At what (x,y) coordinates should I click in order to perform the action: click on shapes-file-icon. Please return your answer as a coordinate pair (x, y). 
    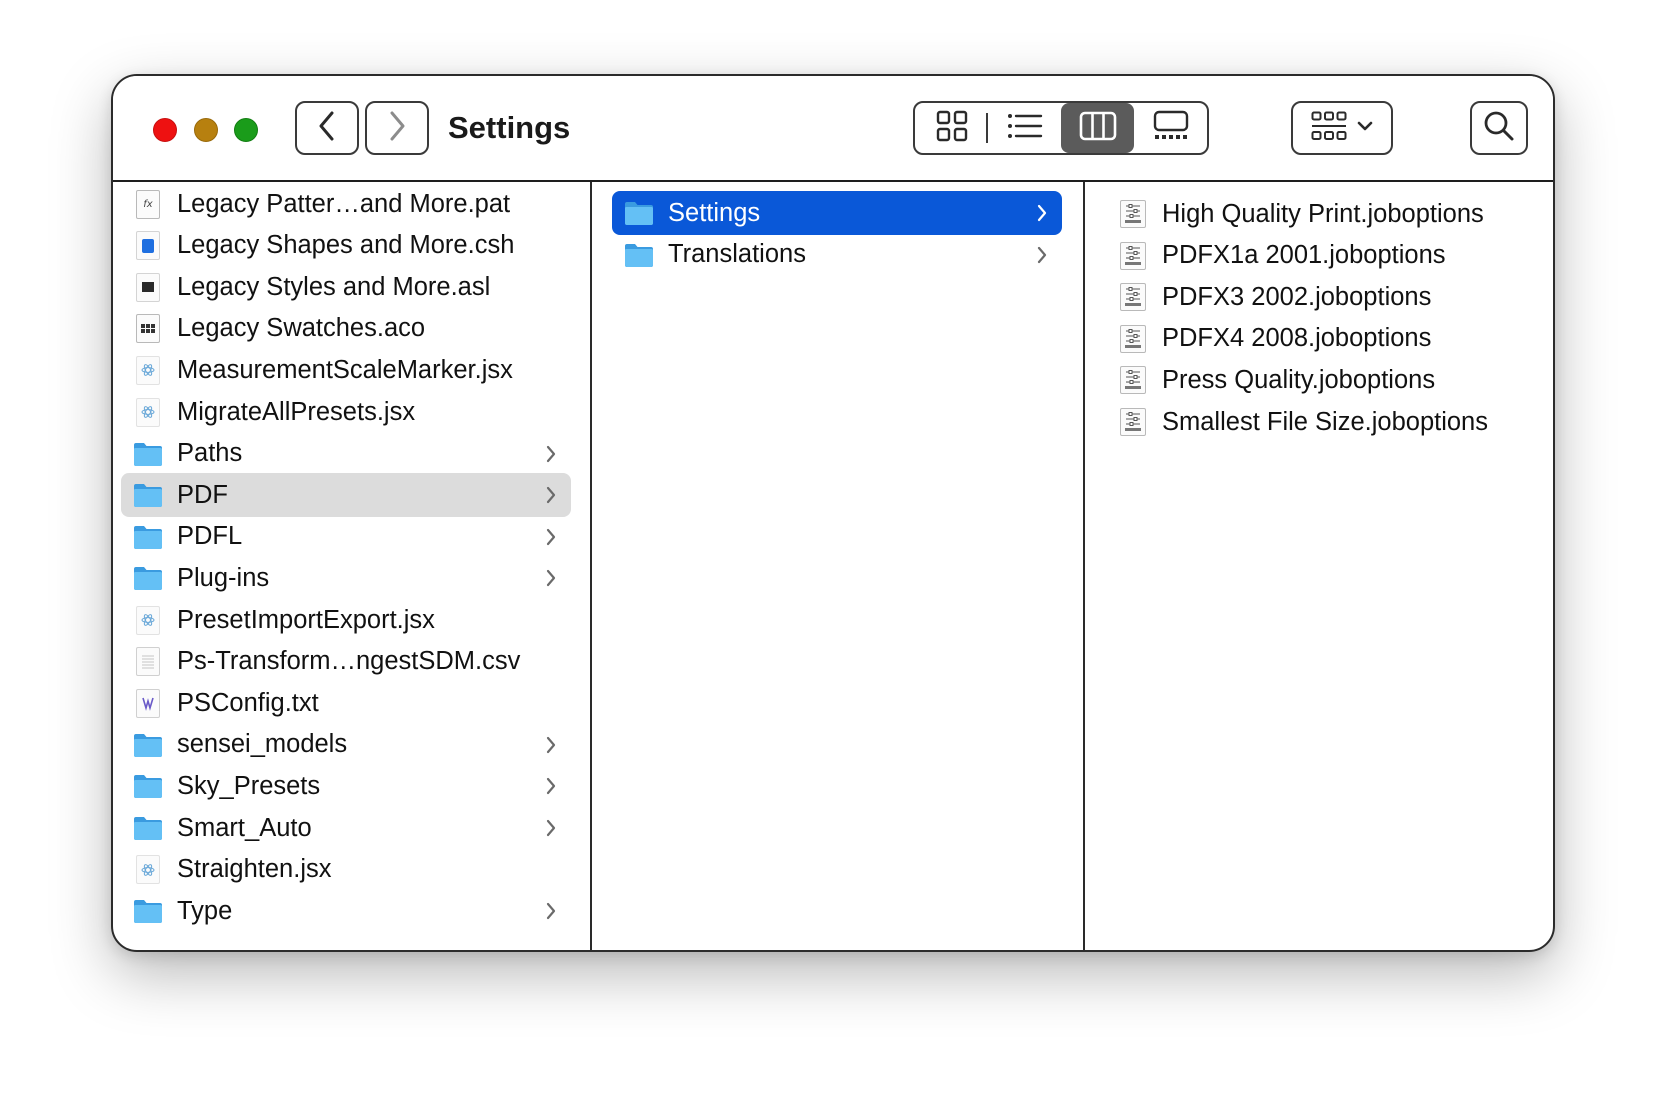
    Looking at the image, I should click on (148, 246).